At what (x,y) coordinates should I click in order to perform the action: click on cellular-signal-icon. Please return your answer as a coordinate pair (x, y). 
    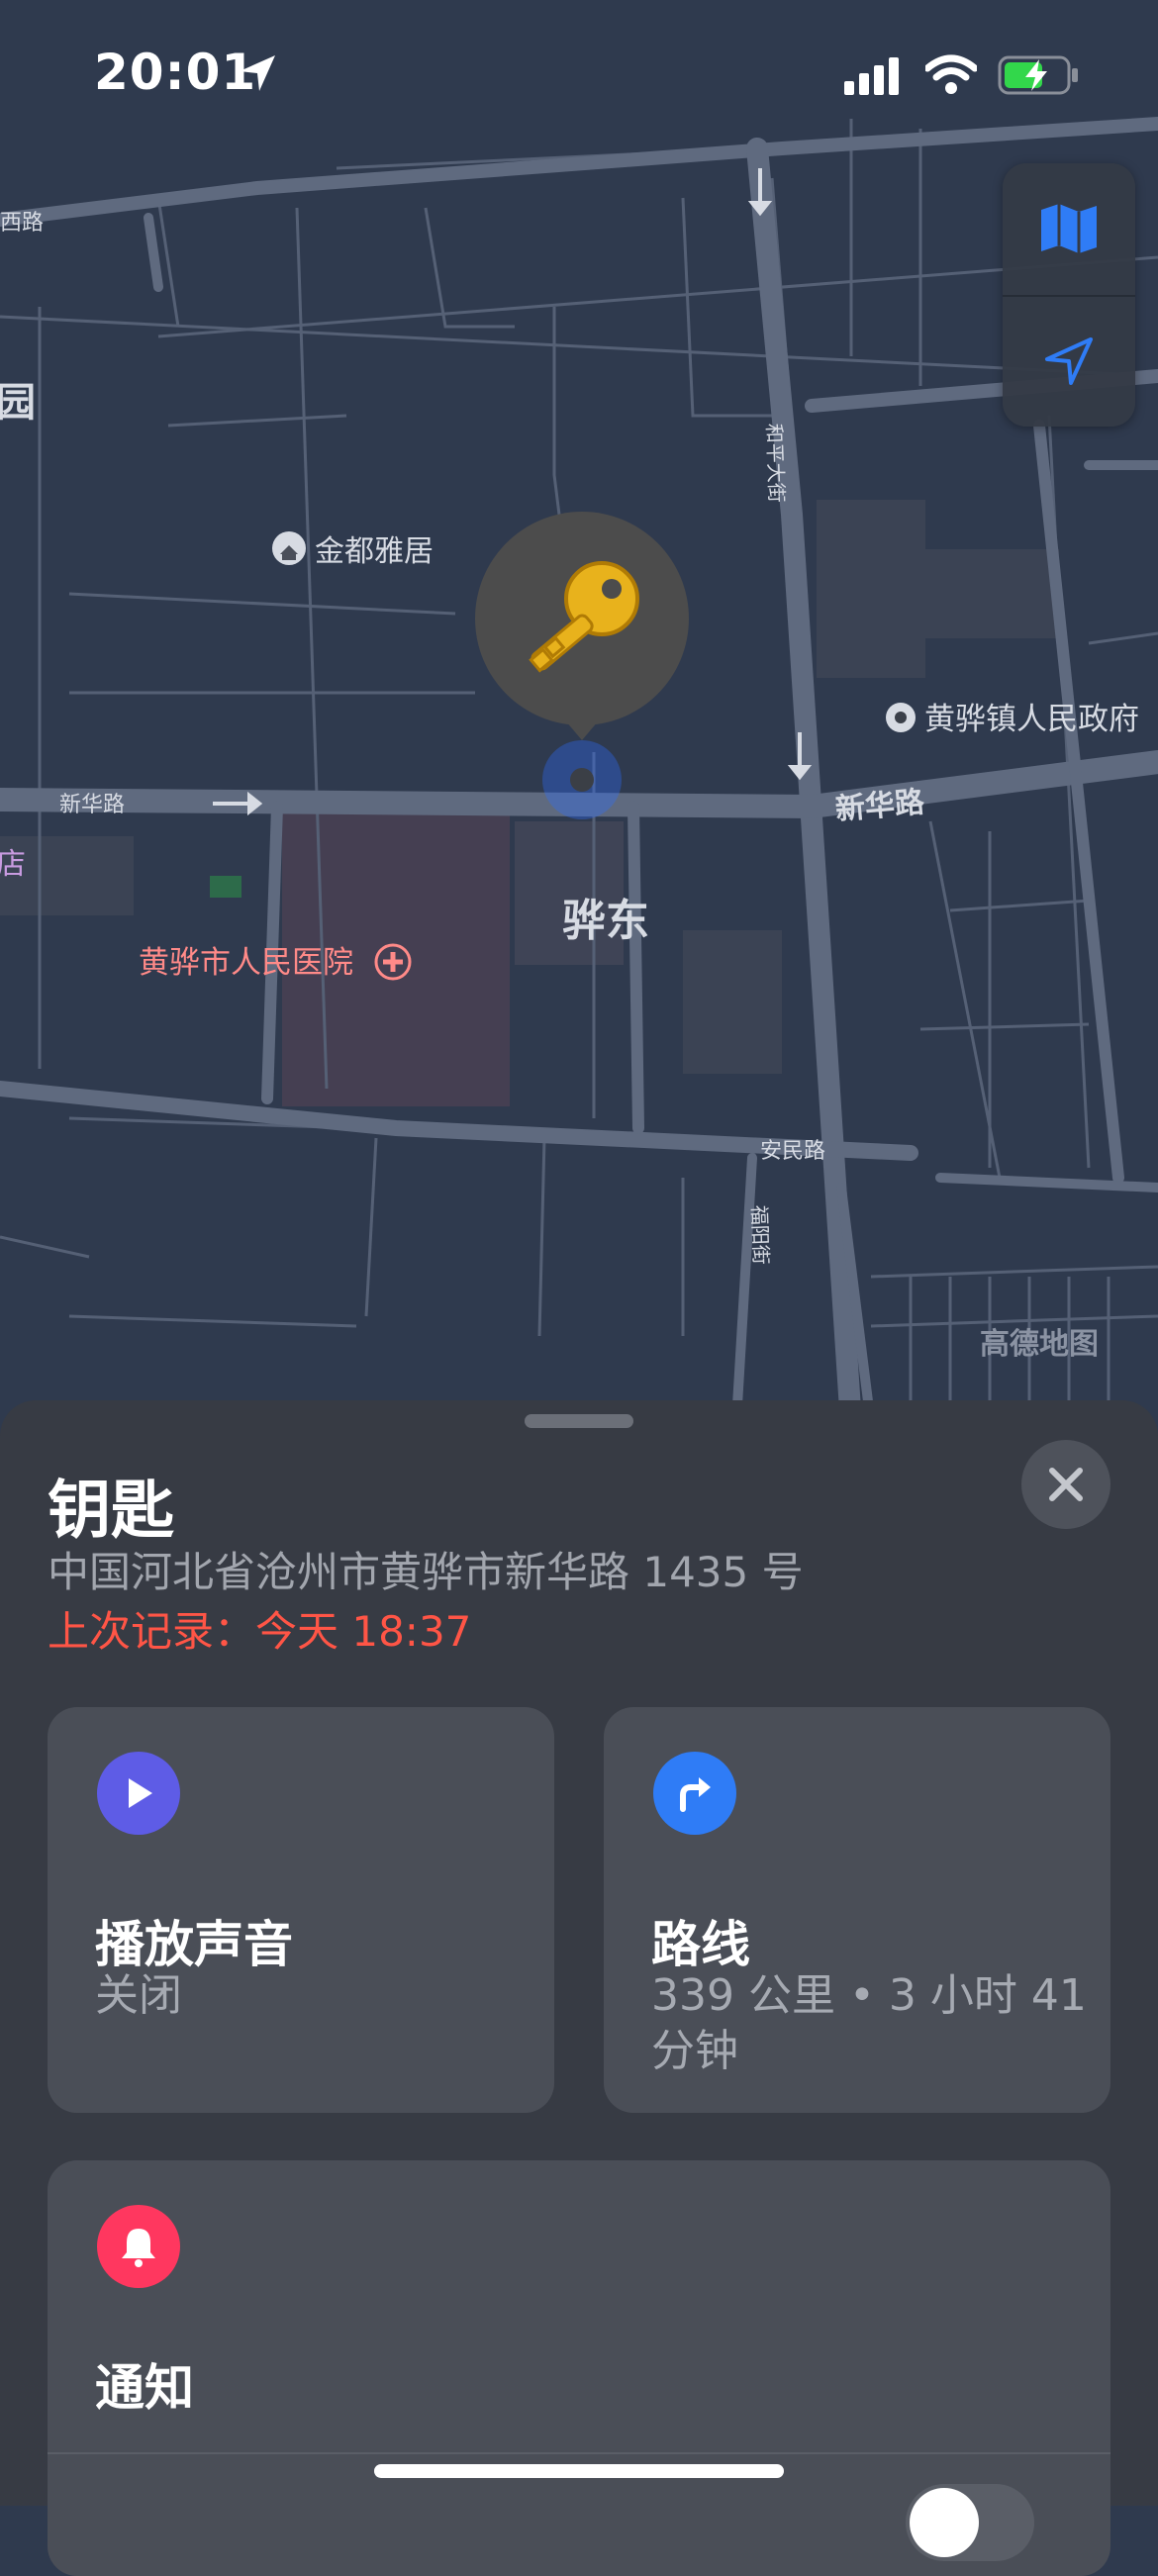
    Looking at the image, I should click on (871, 76).